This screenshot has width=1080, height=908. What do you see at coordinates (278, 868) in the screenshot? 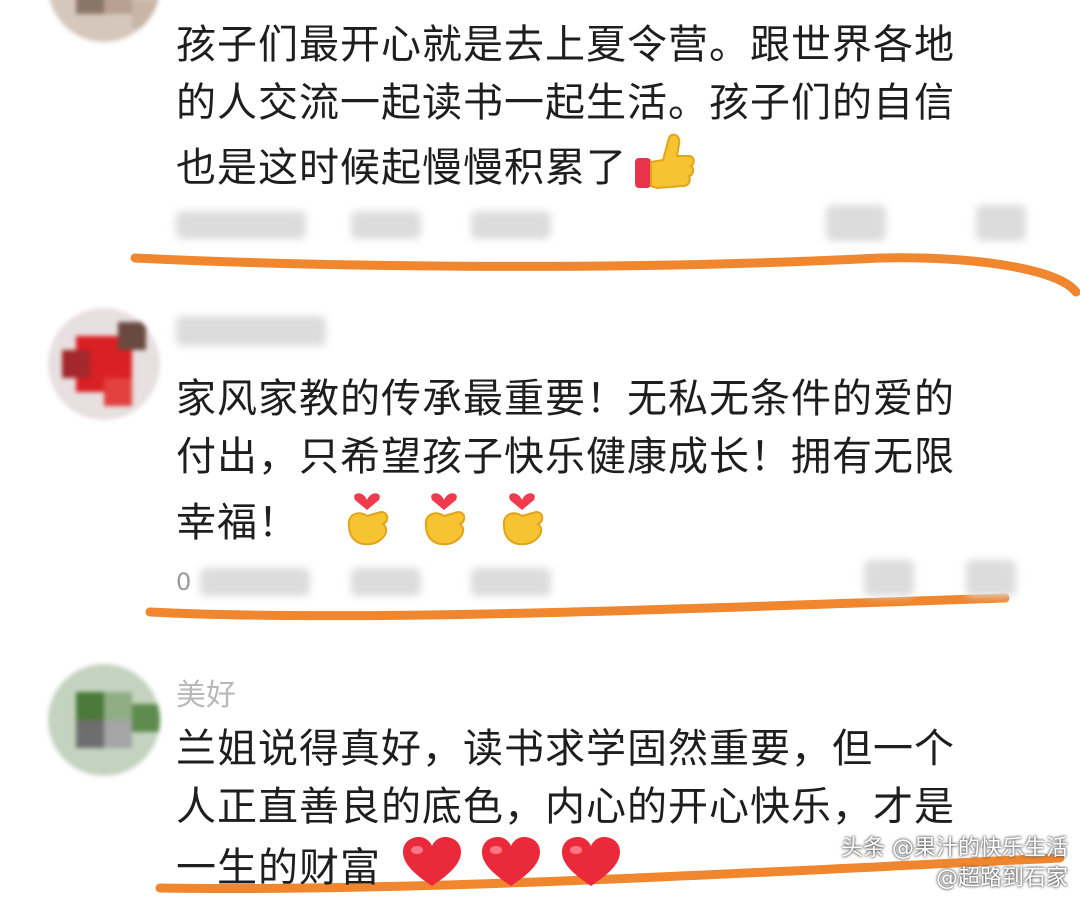
I see `comment-line-text: 一生的财富` at bounding box center [278, 868].